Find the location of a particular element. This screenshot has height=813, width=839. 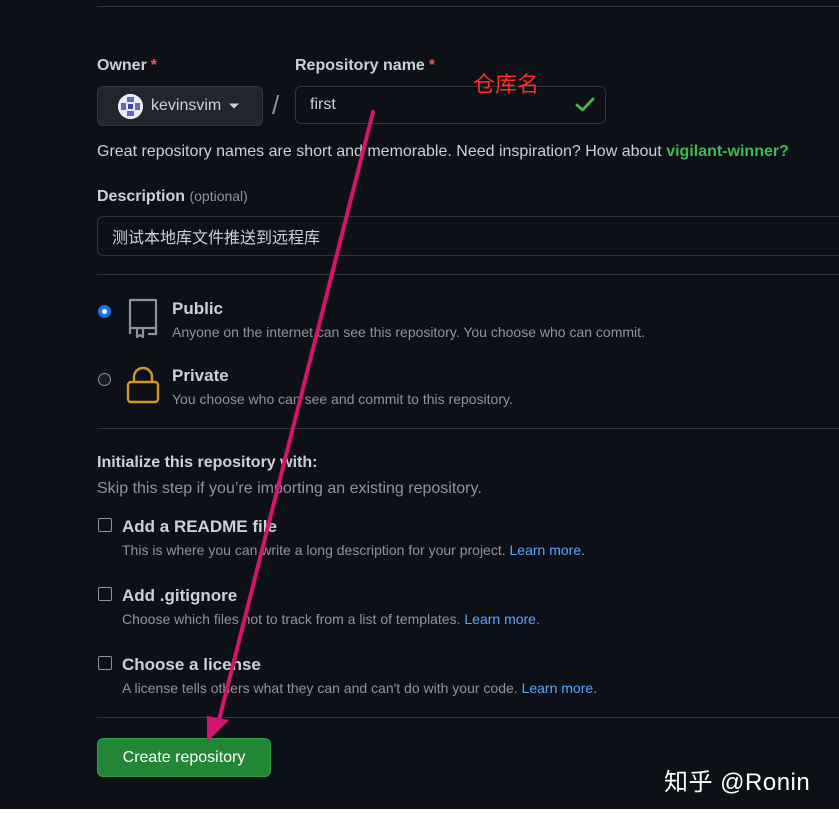

owner-label: Owner * is located at coordinates (127, 66).